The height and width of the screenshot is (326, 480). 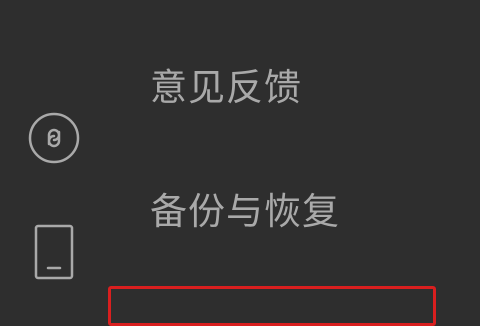 What do you see at coordinates (54, 252) in the screenshot?
I see `phone-icon` at bounding box center [54, 252].